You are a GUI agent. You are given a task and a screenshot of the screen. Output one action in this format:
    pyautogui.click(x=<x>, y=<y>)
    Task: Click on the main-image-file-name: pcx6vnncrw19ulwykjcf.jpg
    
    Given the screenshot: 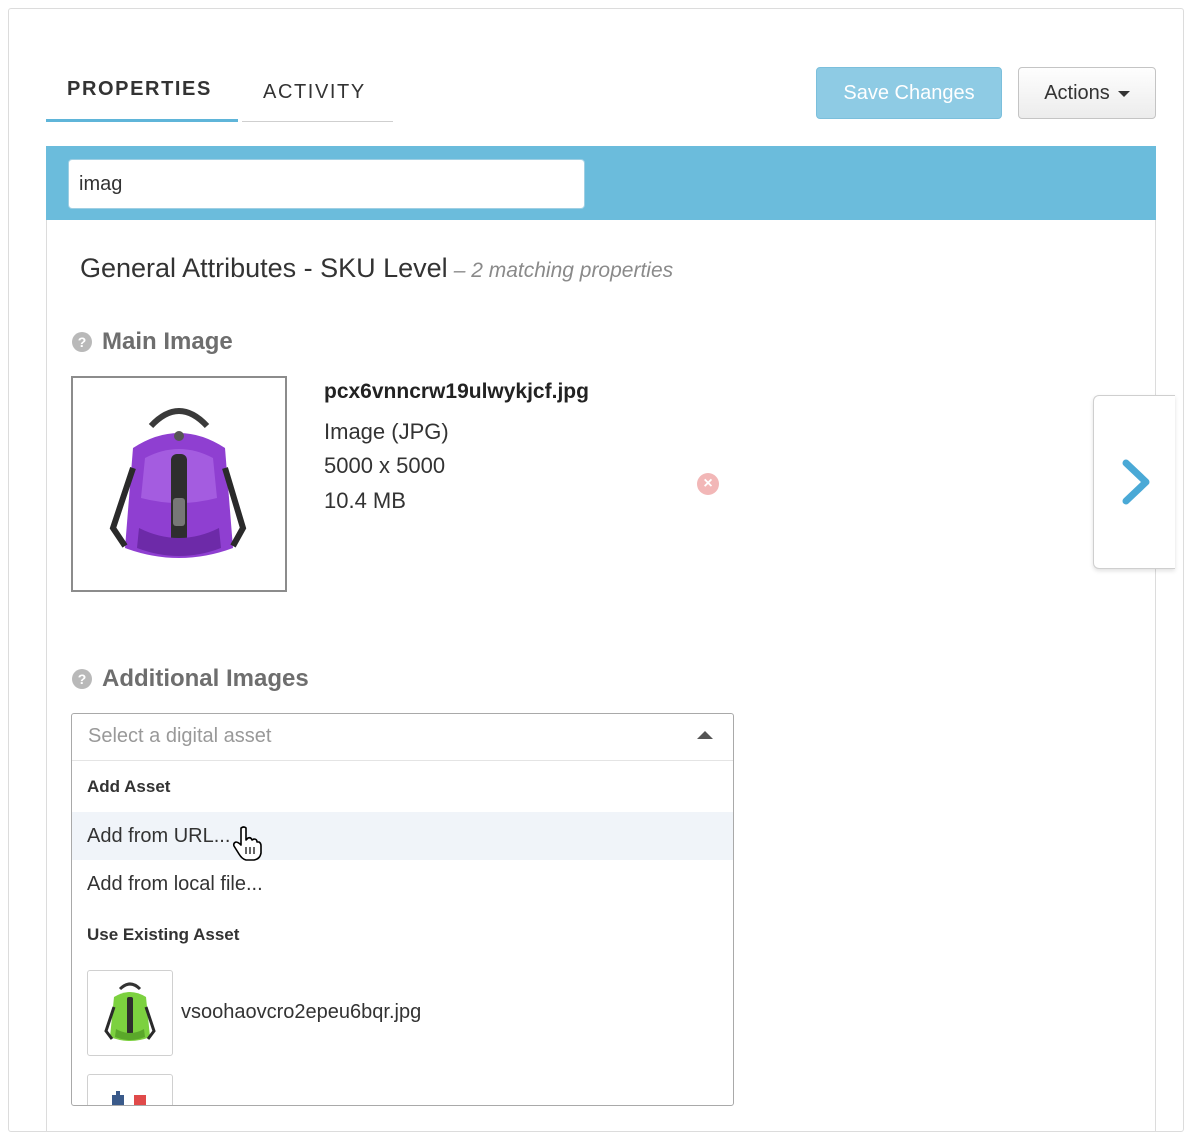 What is the action you would take?
    pyautogui.click(x=456, y=391)
    